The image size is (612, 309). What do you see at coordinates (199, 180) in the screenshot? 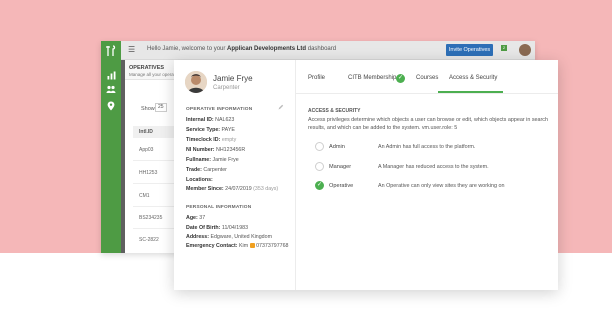
I see `field-locations: Locations:` at bounding box center [199, 180].